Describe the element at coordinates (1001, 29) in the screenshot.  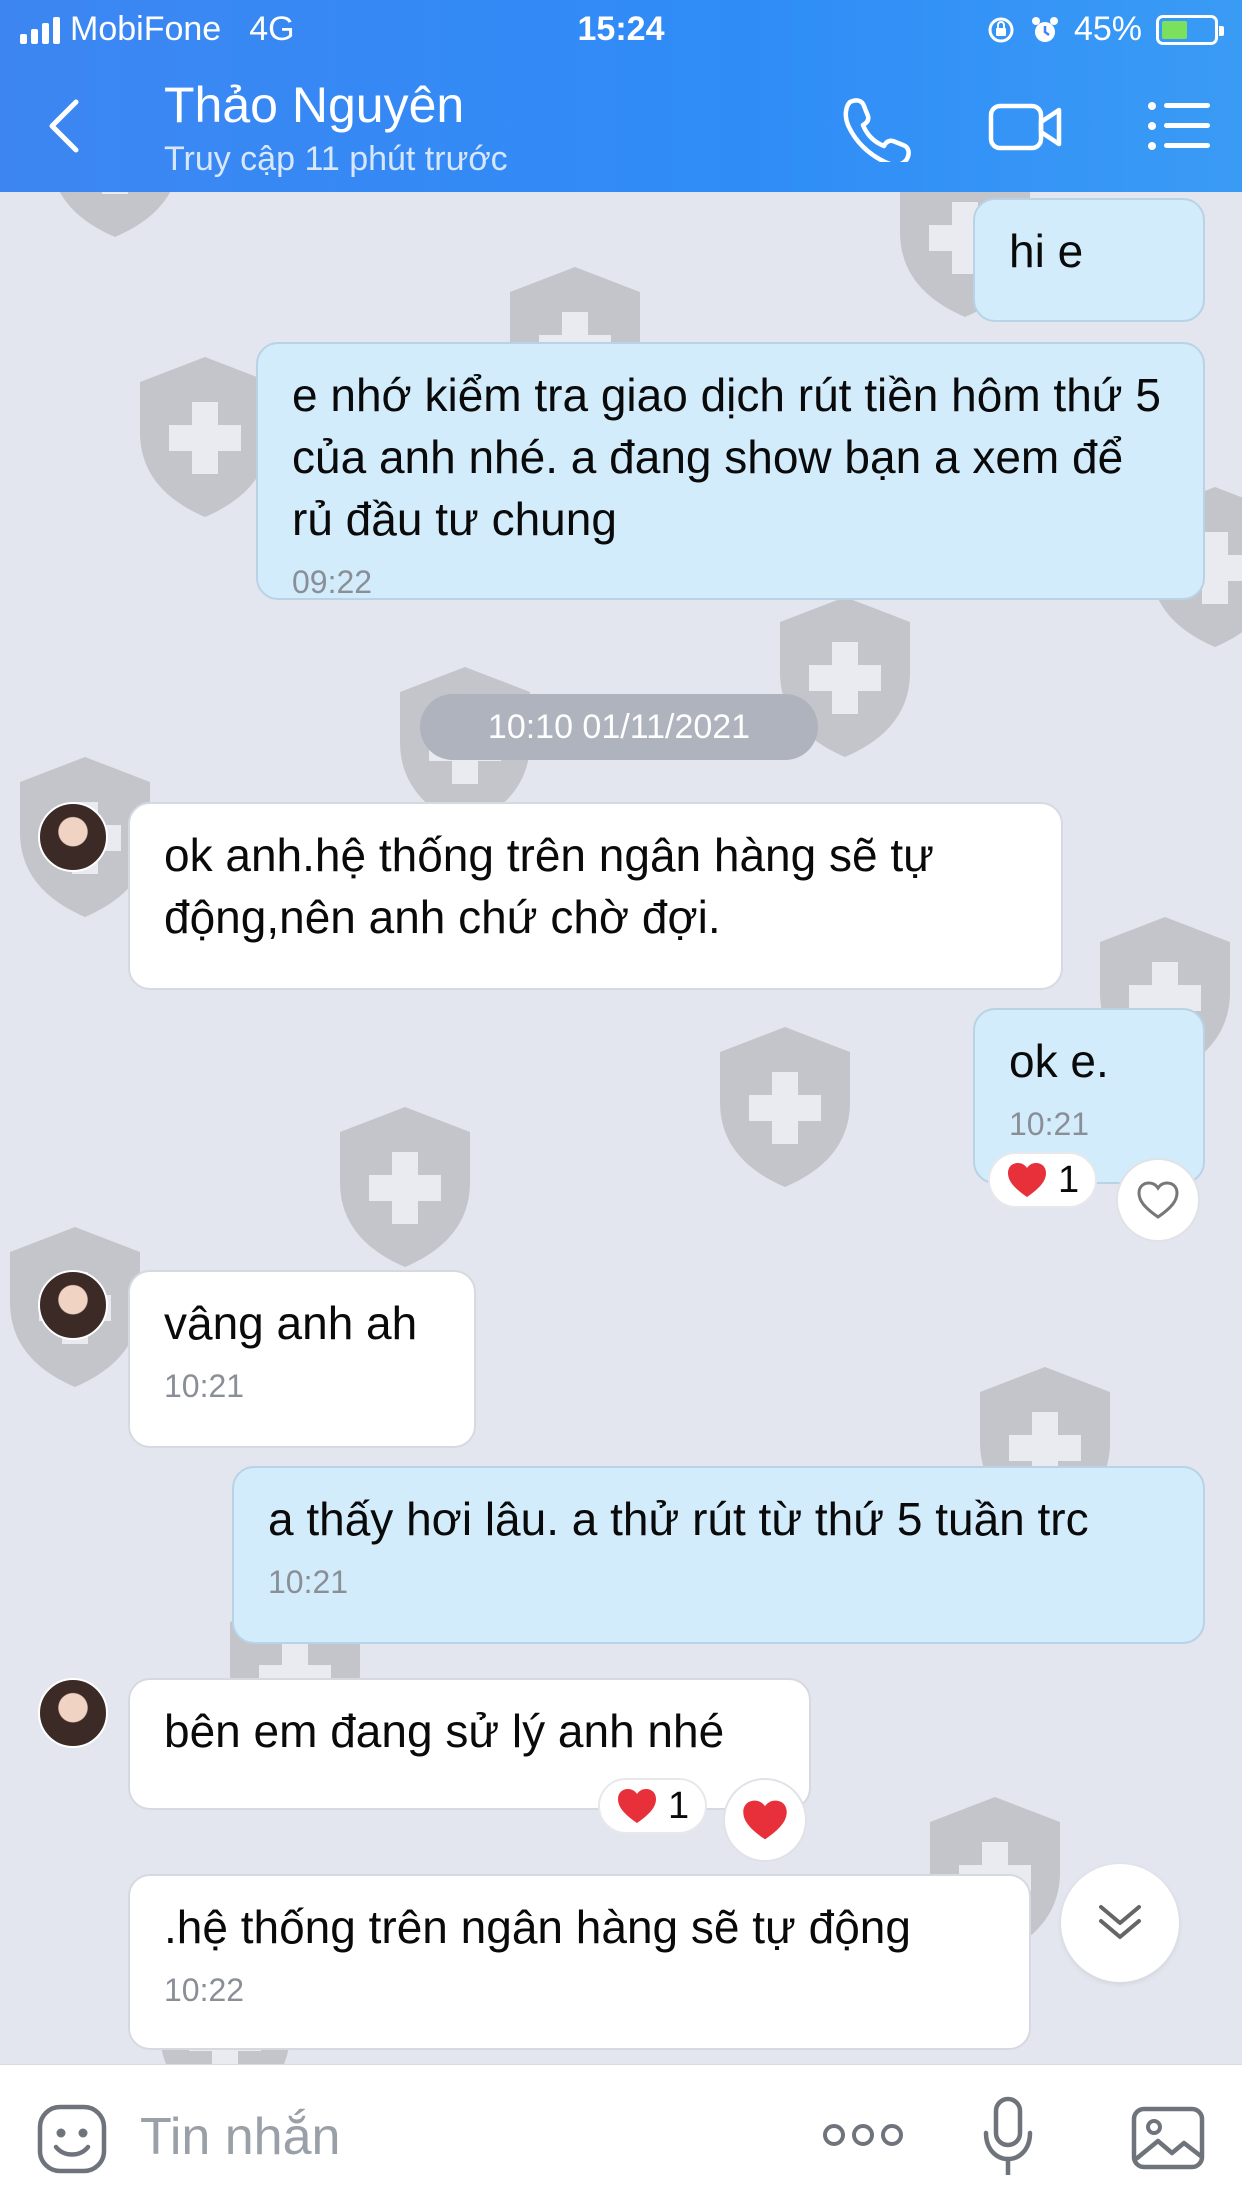
I see `orientation-lock-icon` at that location.